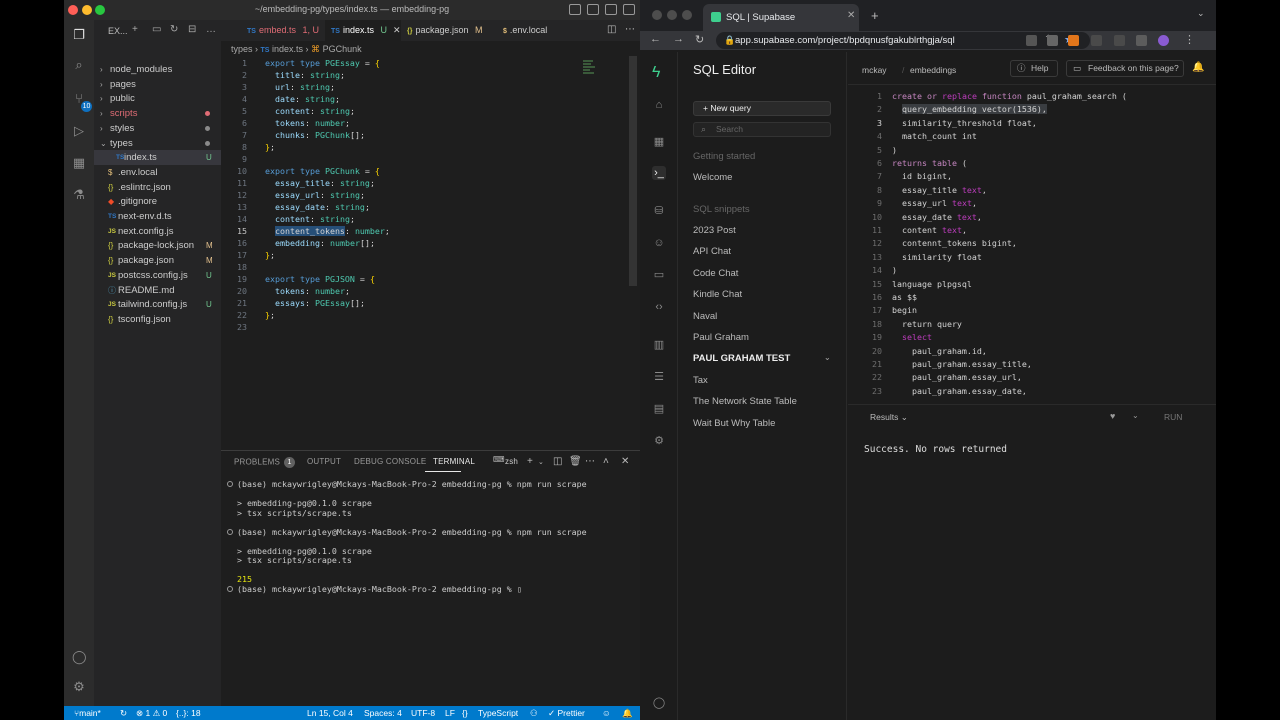  What do you see at coordinates (699, 39) in the screenshot?
I see `reload-icon: ↻` at bounding box center [699, 39].